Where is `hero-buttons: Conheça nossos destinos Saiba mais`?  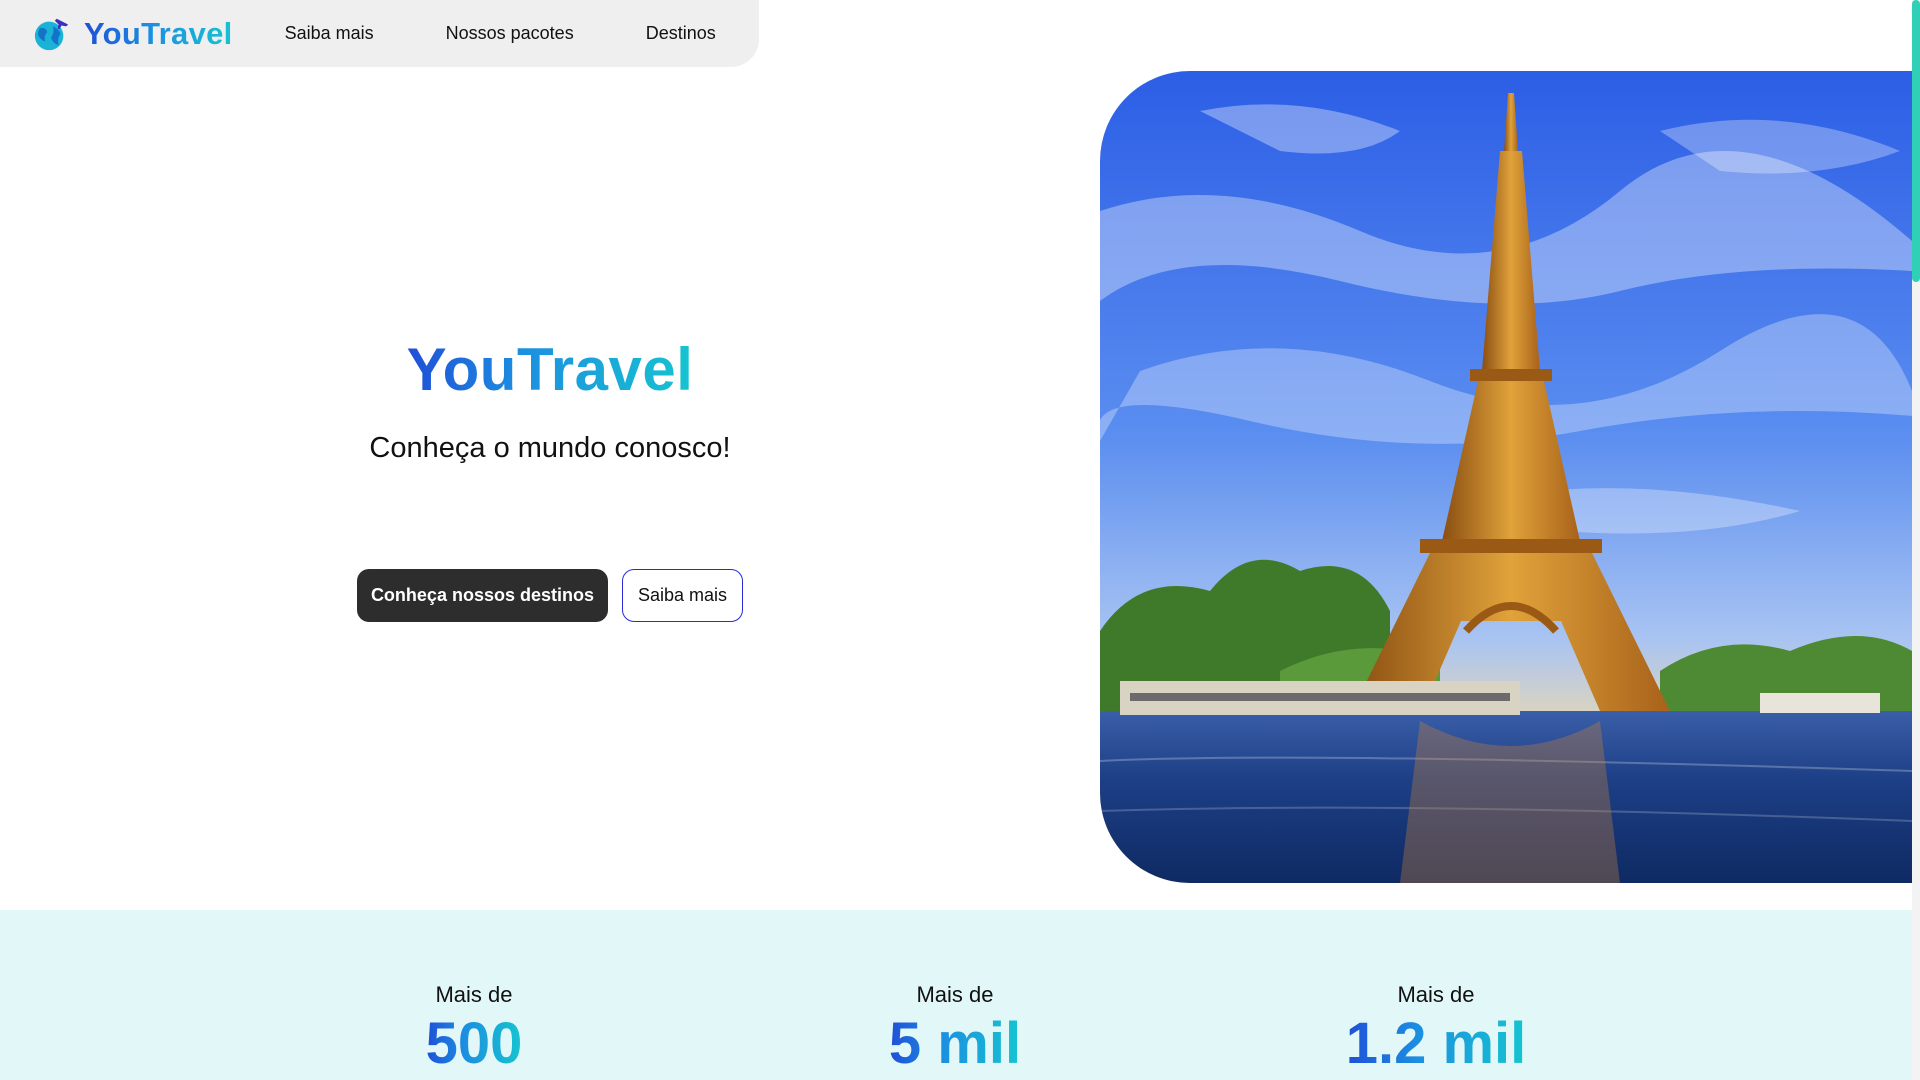 hero-buttons: Conheça nossos destinos Saiba mais is located at coordinates (550, 595).